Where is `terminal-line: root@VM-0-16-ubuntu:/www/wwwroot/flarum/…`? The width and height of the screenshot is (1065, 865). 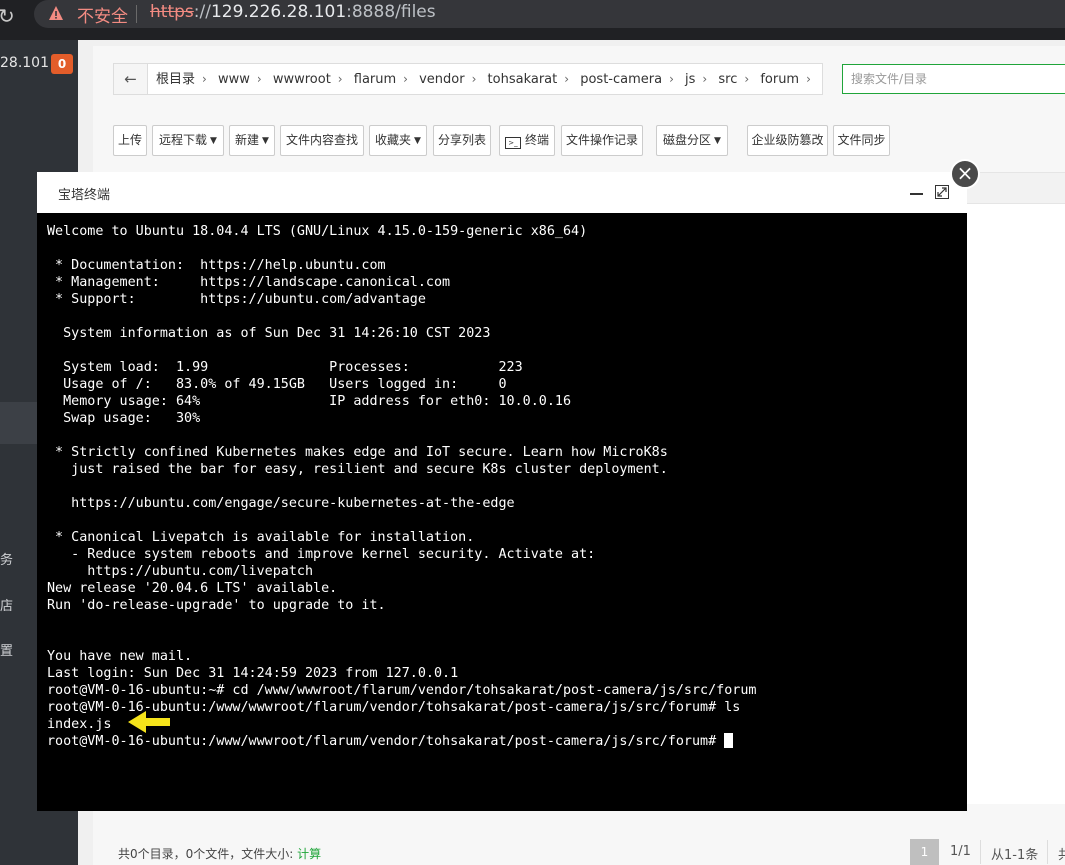 terminal-line: root@VM-0-16-ubuntu:/www/wwwroot/flarum/… is located at coordinates (394, 707).